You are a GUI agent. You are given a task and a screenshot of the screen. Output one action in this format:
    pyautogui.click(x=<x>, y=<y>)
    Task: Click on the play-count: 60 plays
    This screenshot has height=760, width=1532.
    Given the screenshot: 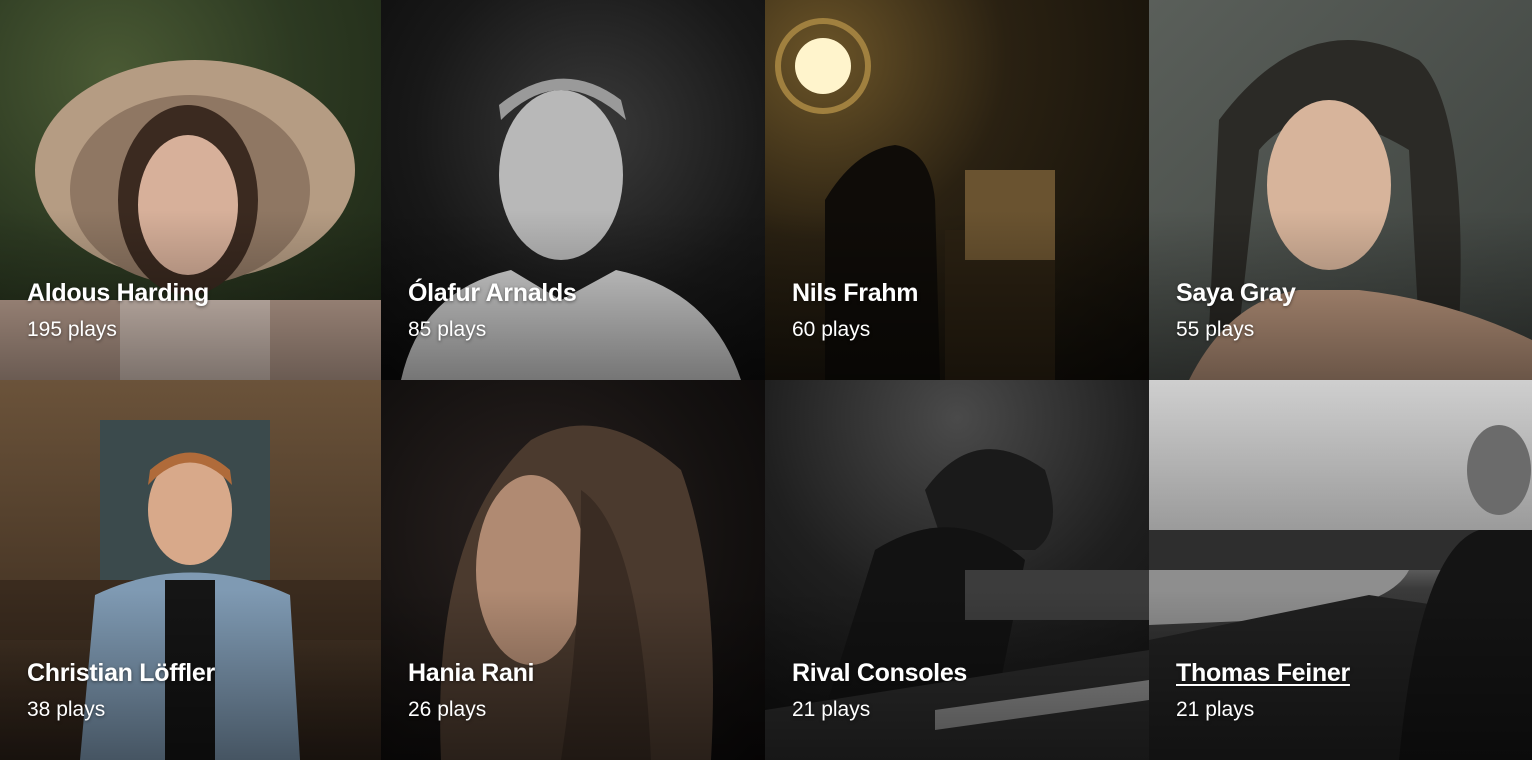 What is the action you would take?
    pyautogui.click(x=831, y=329)
    